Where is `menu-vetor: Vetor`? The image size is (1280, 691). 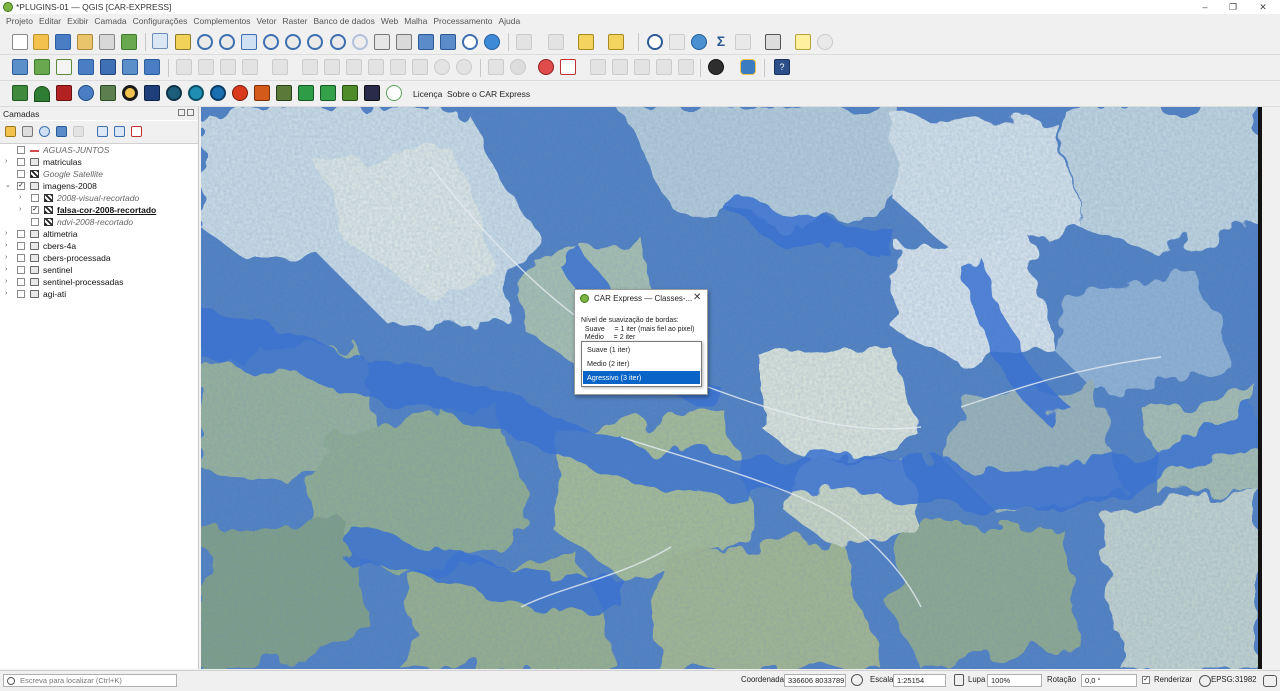 menu-vetor: Vetor is located at coordinates (267, 21).